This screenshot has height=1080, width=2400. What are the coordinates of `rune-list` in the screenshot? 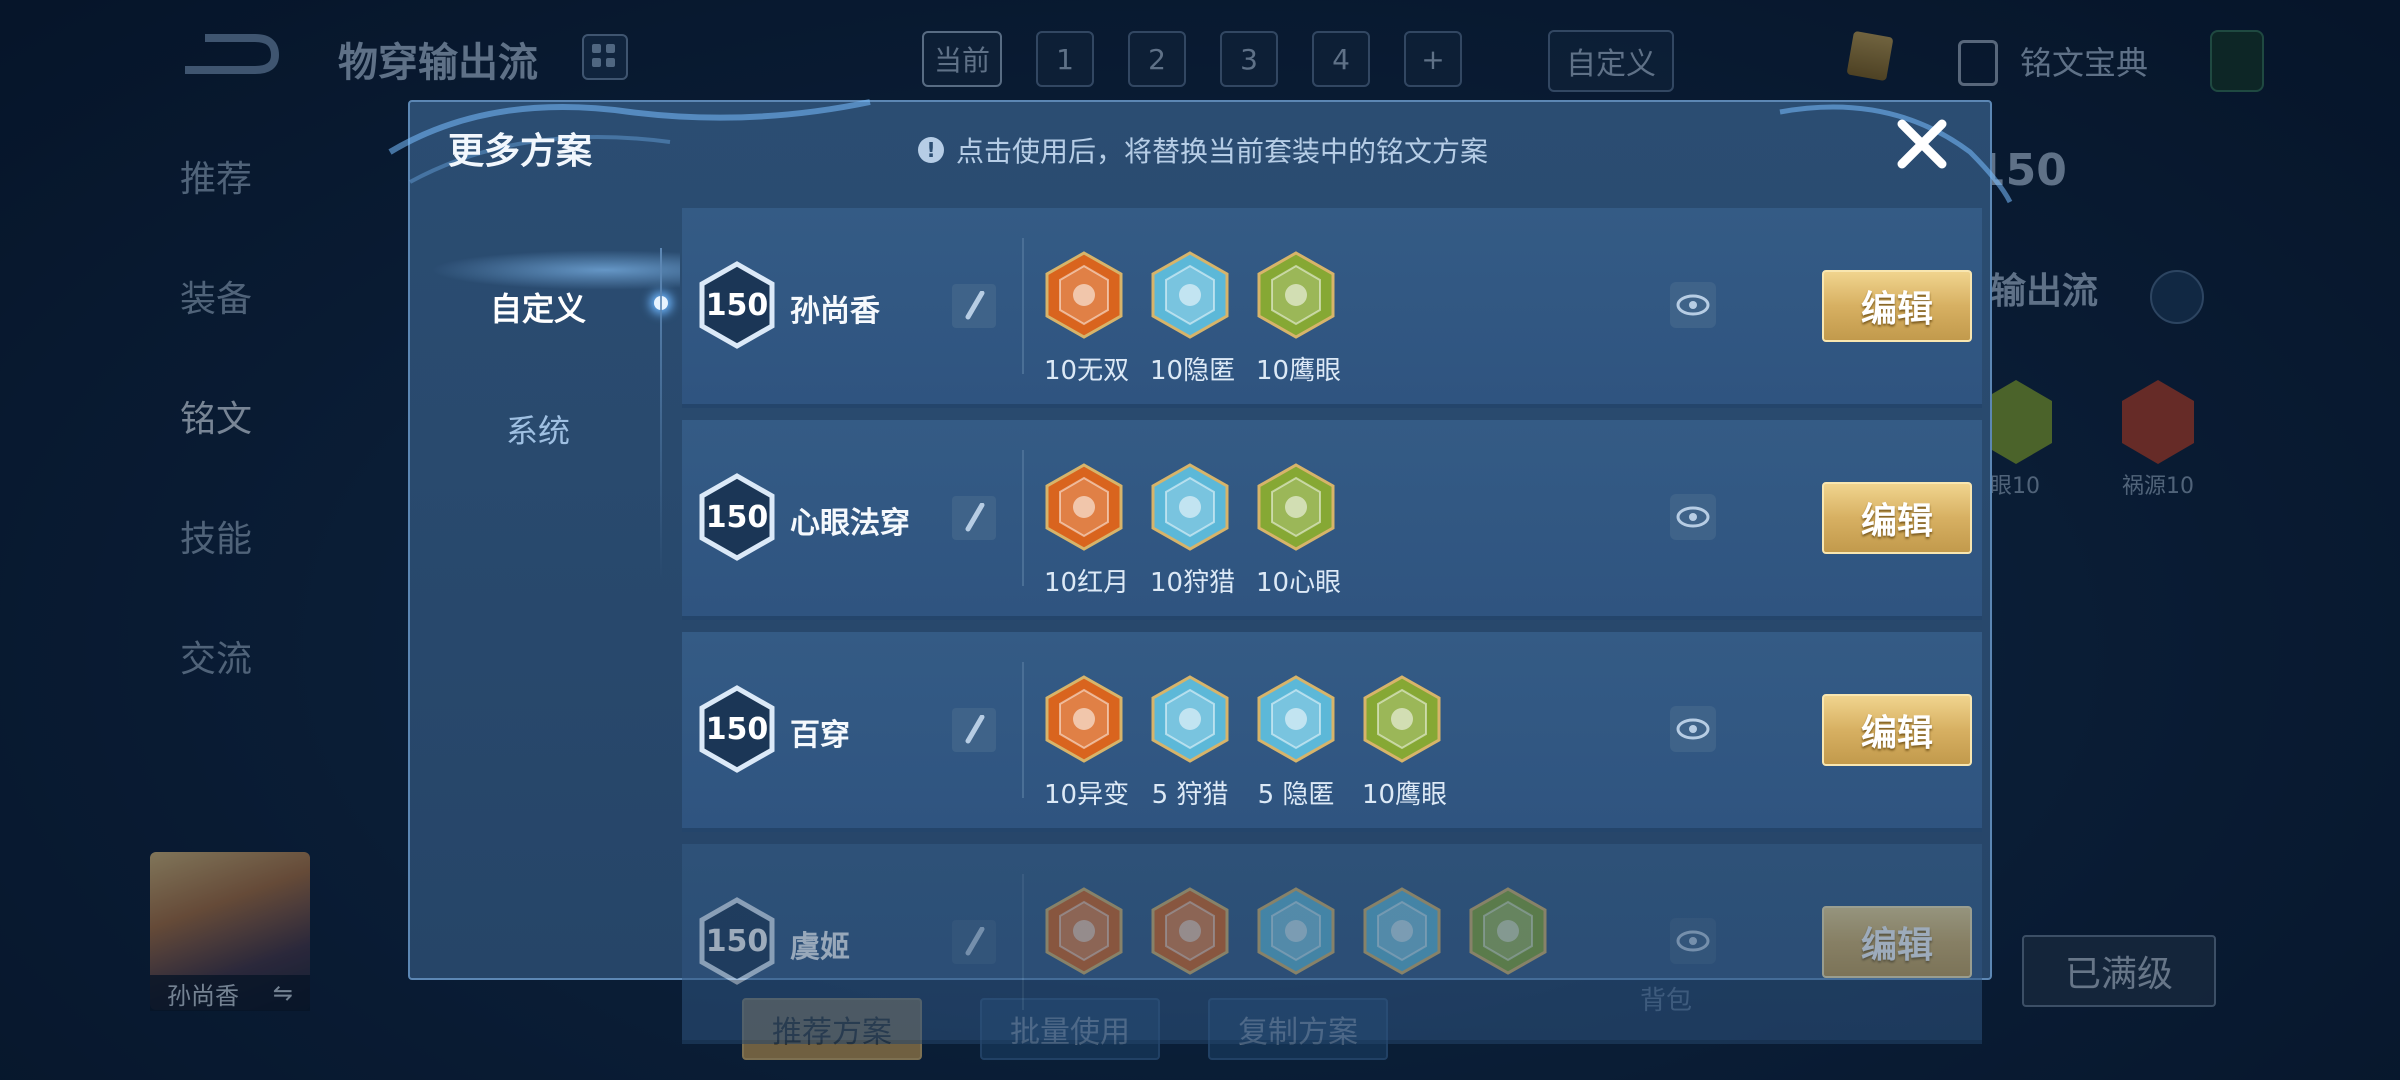 It's located at (1296, 936).